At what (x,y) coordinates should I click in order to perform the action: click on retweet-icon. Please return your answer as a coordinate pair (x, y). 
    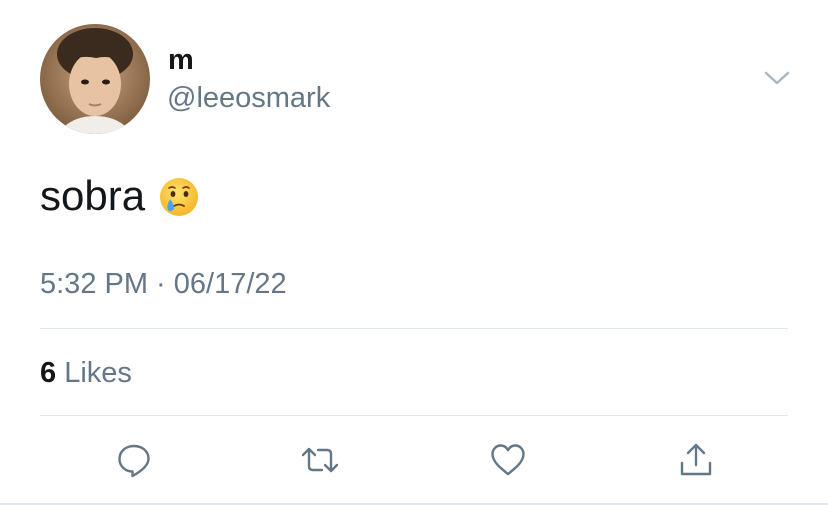
    Looking at the image, I should click on (320, 460).